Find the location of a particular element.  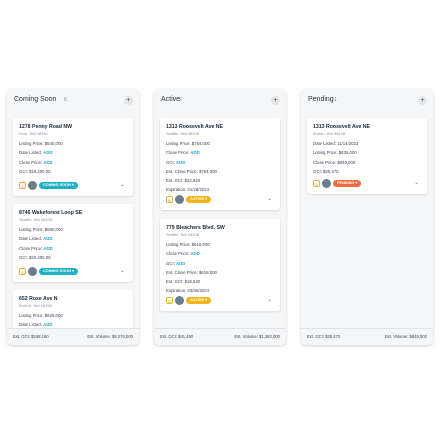

listing-address: 8746 Wakeforest Loop SE is located at coordinates (50, 213).